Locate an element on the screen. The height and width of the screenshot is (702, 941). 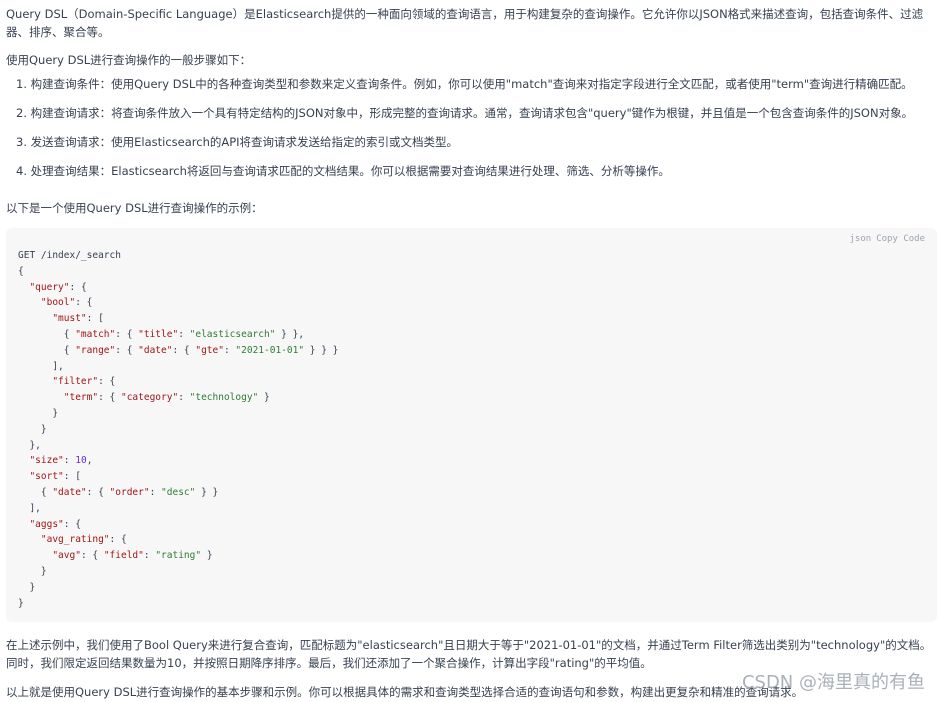
copy-code-button: Copy Code is located at coordinates (900, 239).